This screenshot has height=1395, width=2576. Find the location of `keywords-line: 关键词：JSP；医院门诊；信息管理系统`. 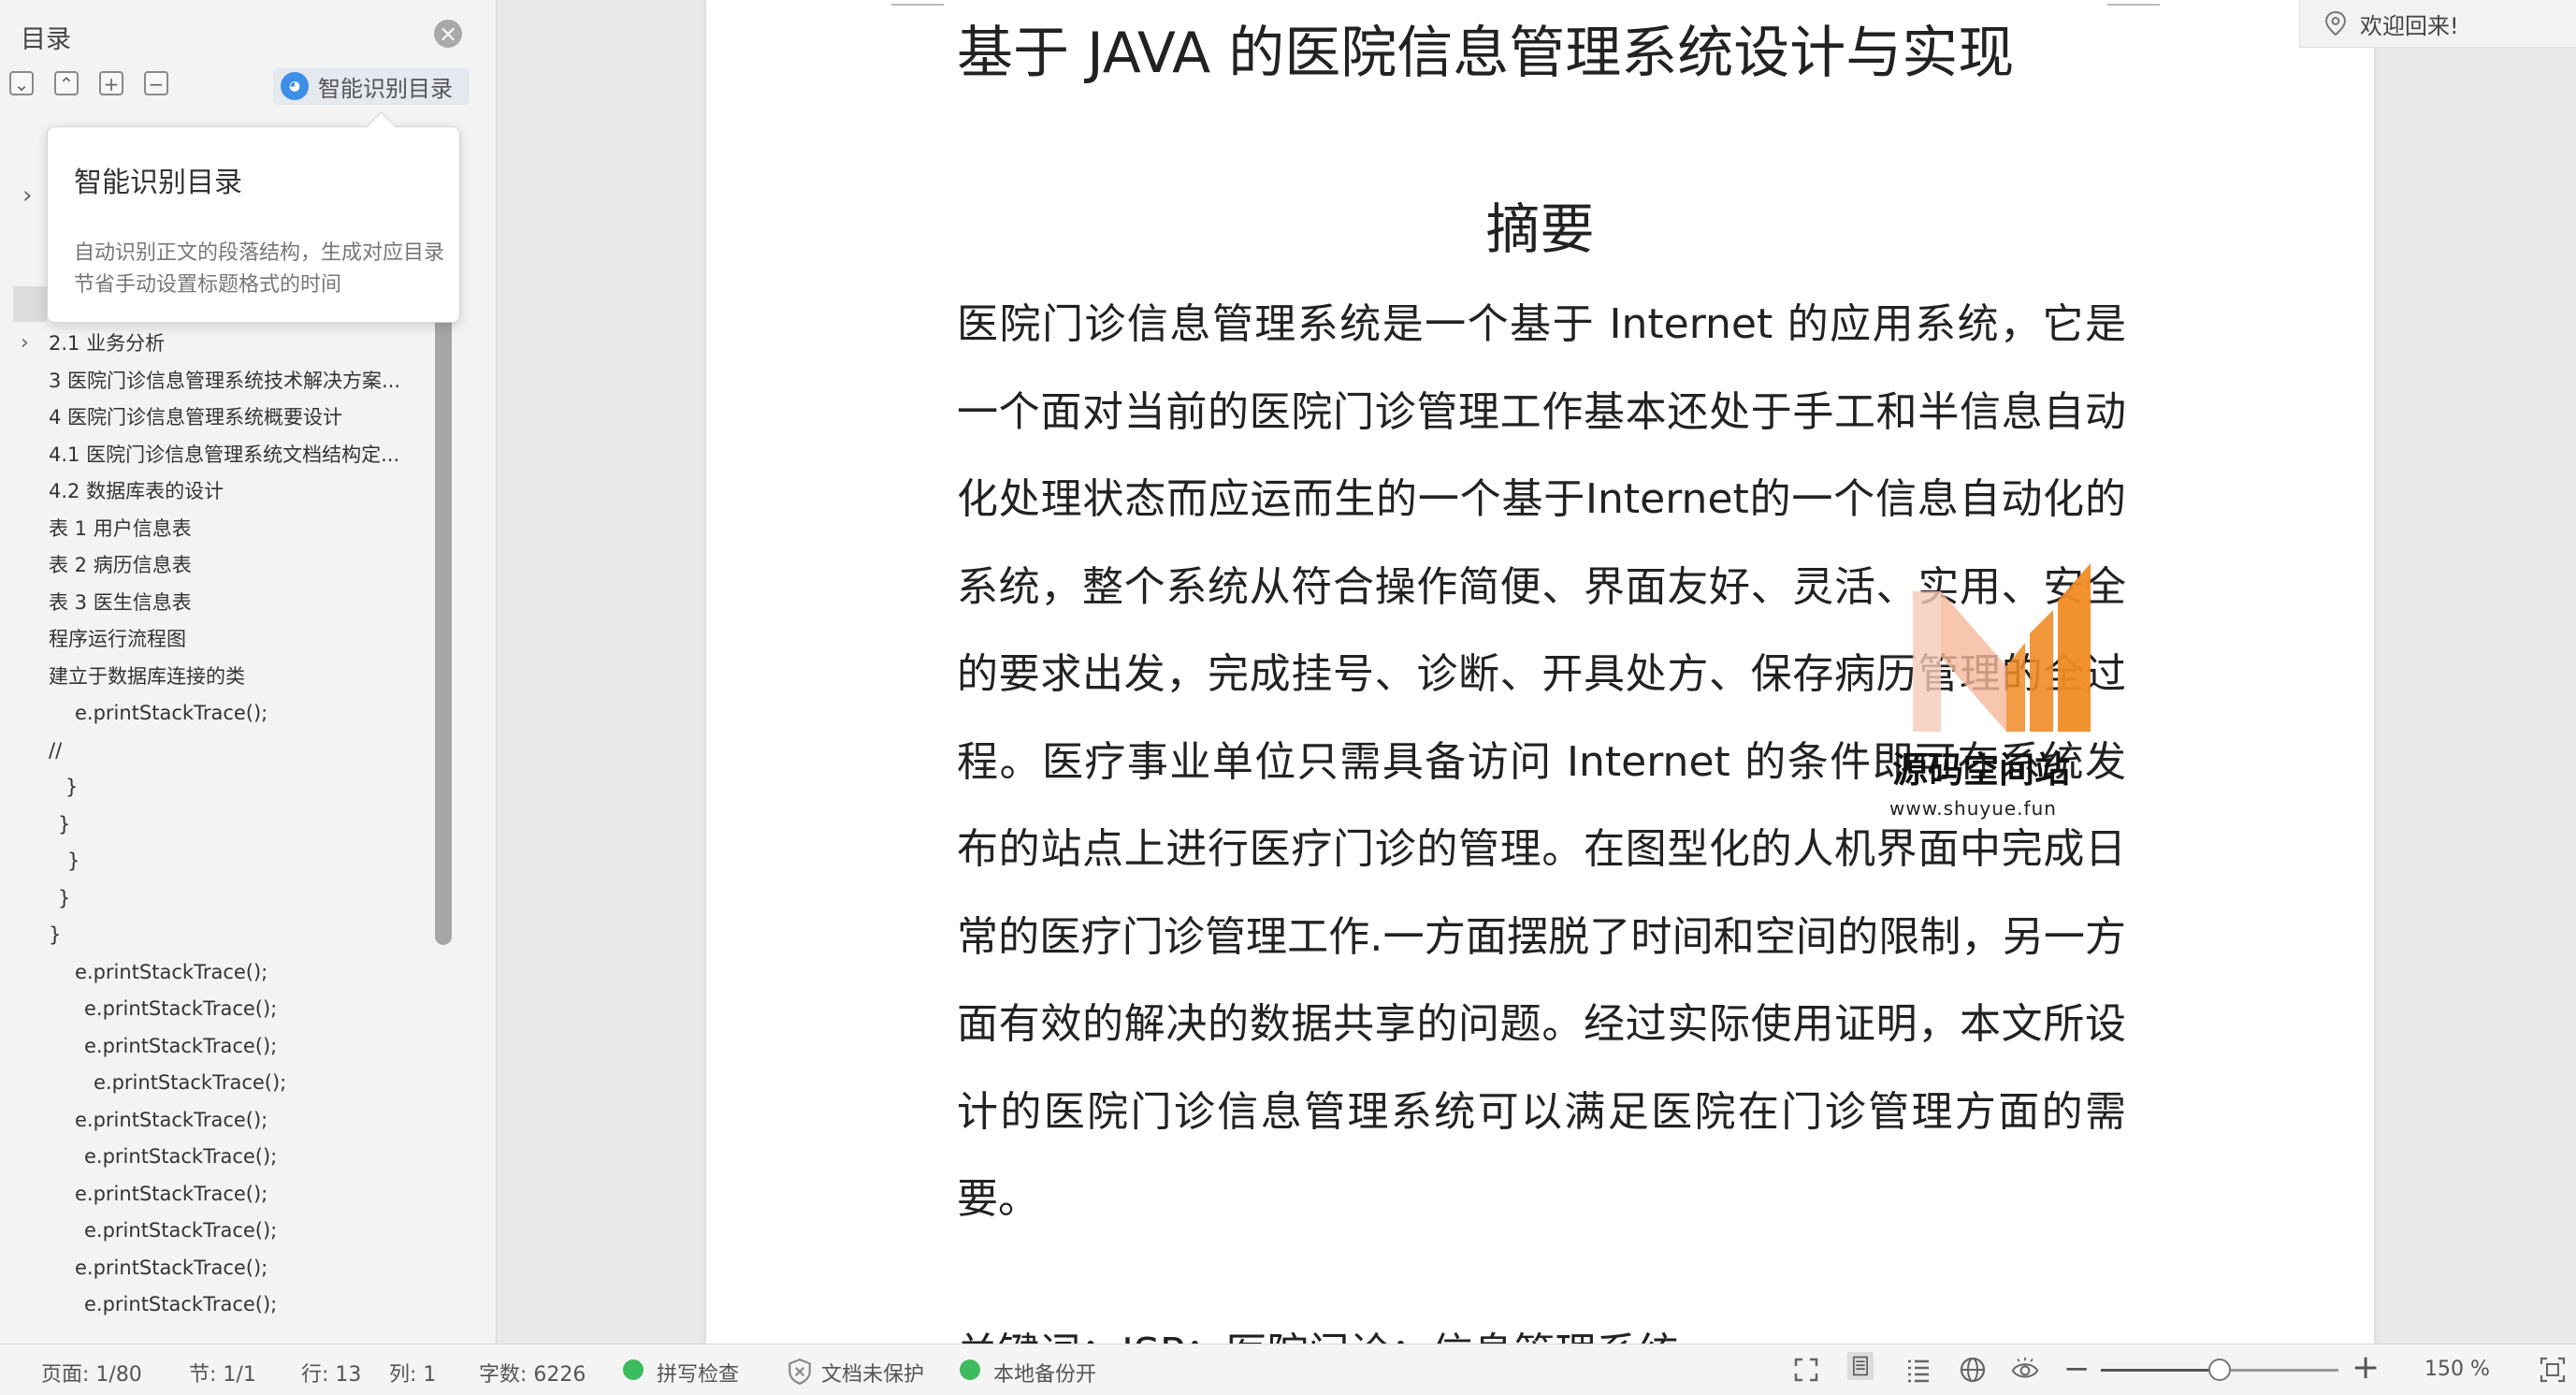

keywords-line: 关键词：JSP；医院门诊；信息管理系统 is located at coordinates (1317, 1332).